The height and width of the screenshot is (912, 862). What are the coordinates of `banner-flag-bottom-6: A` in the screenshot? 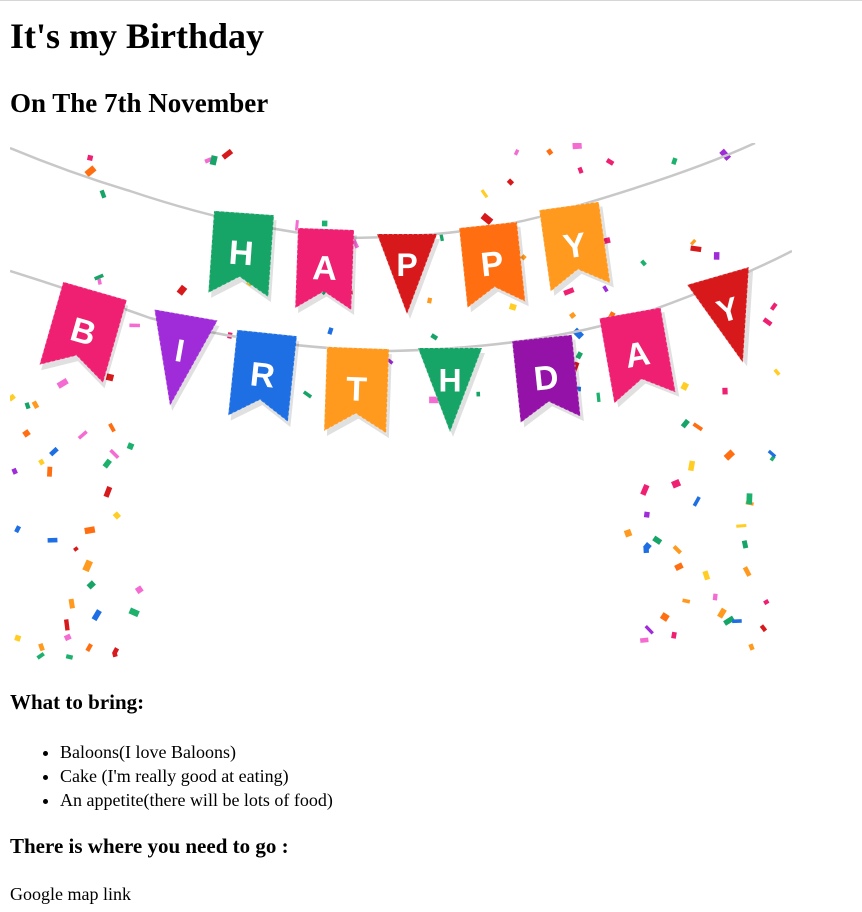 It's located at (639, 357).